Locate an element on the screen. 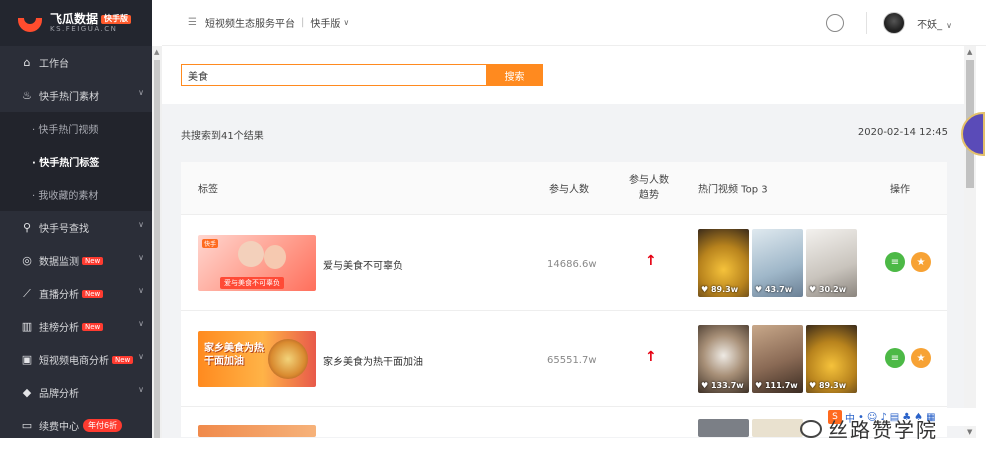 This screenshot has height=475, width=986. tag-cover-image is located at coordinates (257, 431).